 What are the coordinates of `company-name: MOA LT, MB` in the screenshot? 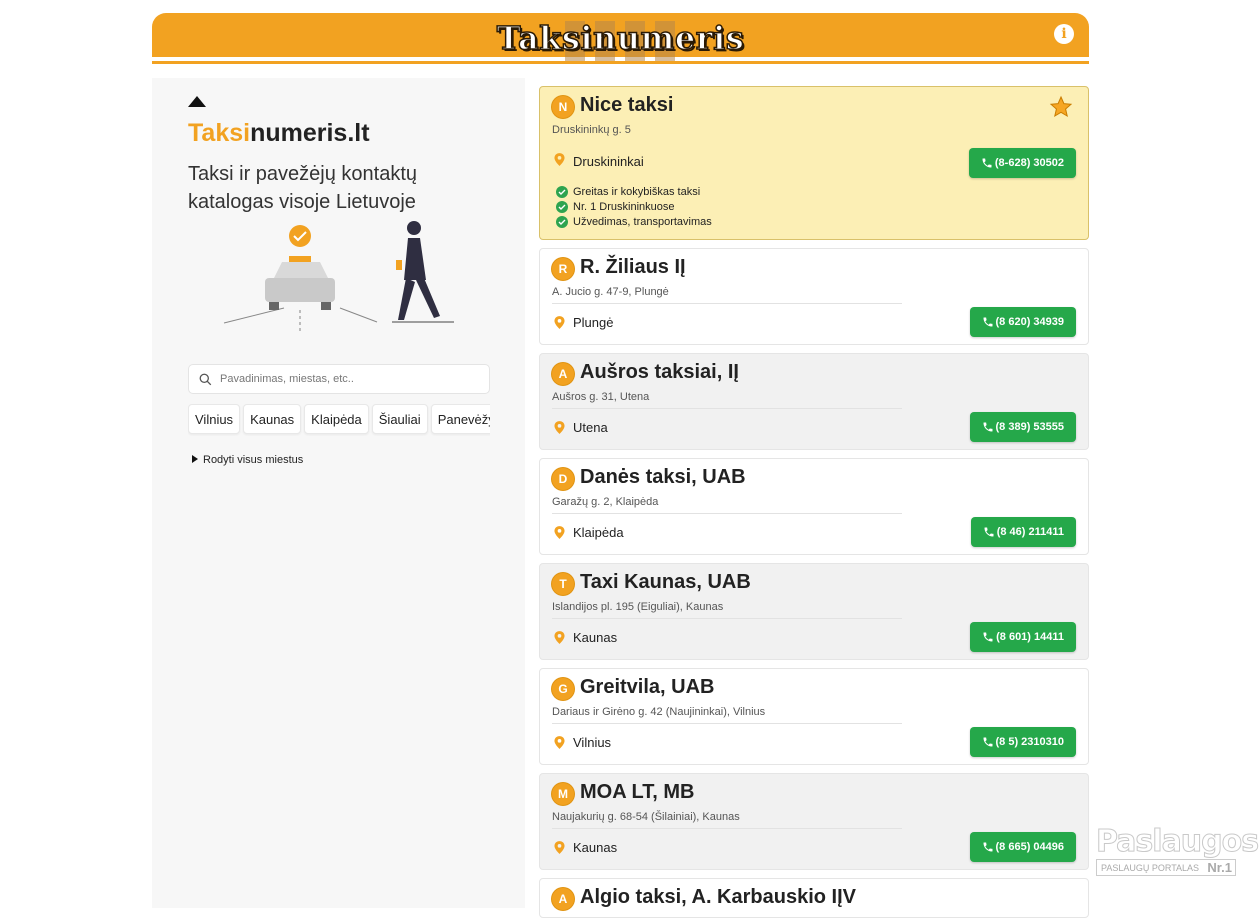 It's located at (637, 792).